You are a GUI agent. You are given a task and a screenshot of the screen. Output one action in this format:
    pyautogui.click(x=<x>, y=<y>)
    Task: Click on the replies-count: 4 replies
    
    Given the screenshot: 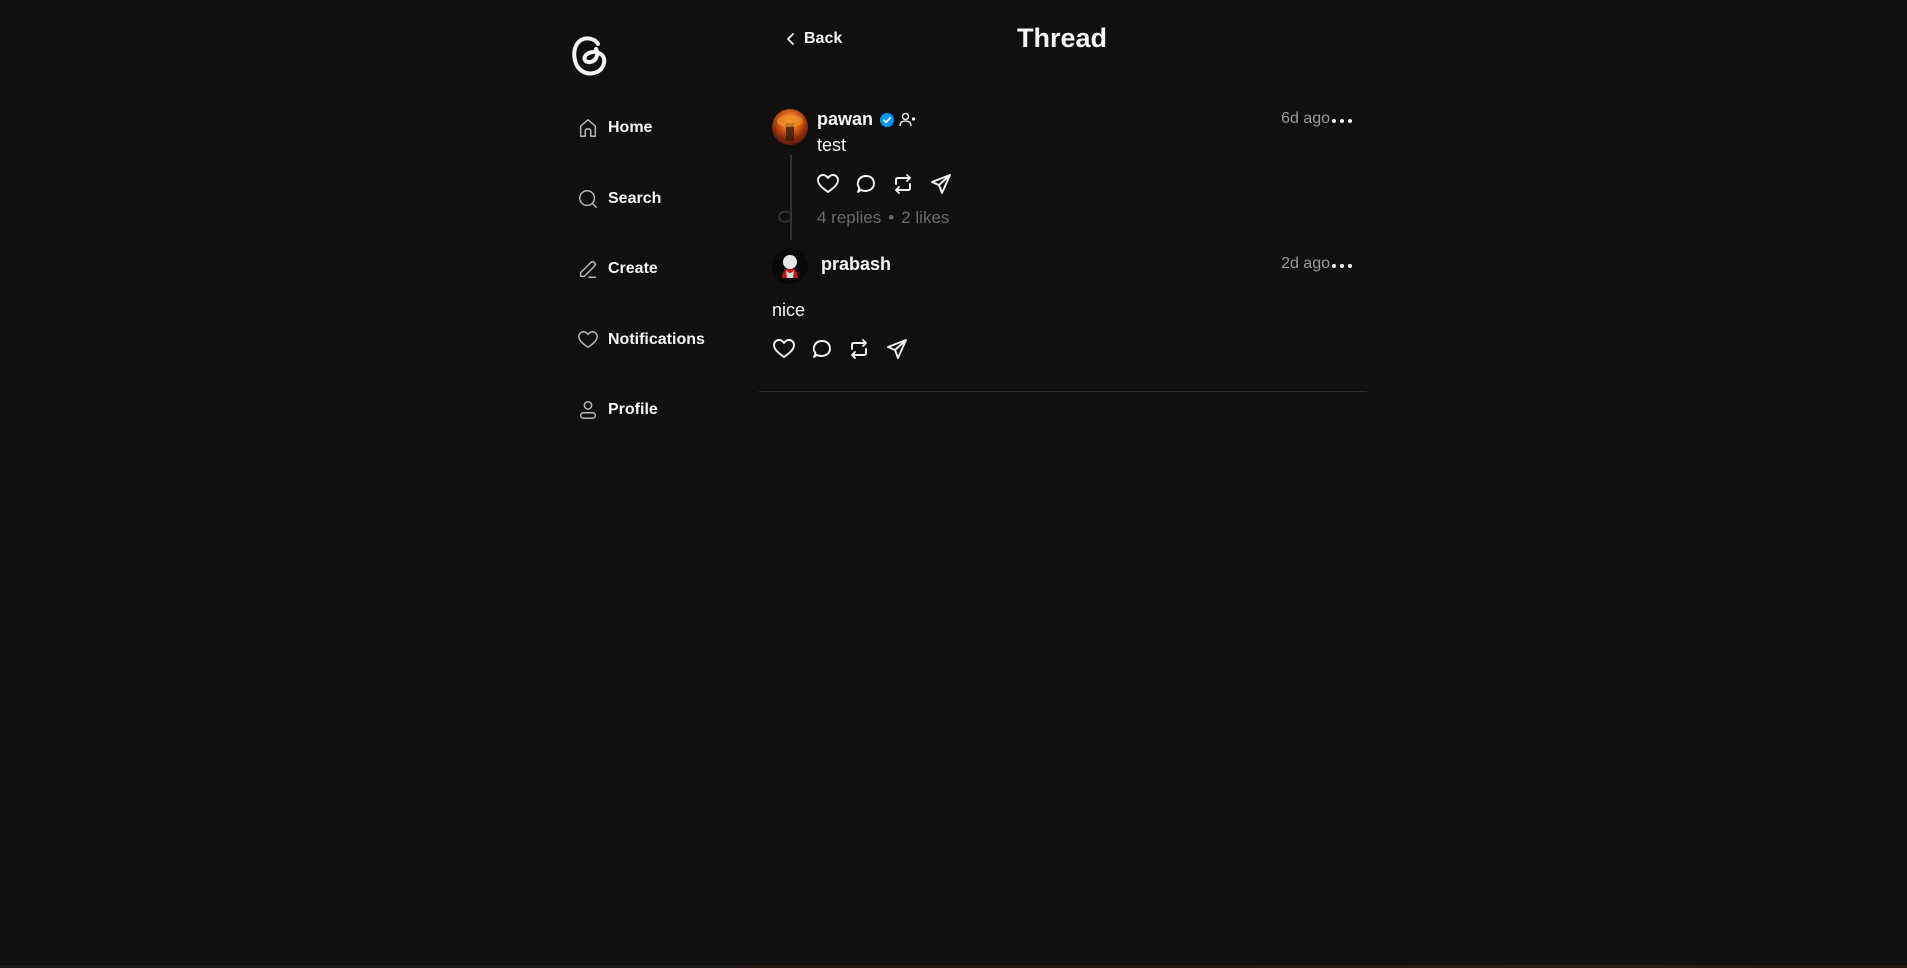 What is the action you would take?
    pyautogui.click(x=849, y=217)
    